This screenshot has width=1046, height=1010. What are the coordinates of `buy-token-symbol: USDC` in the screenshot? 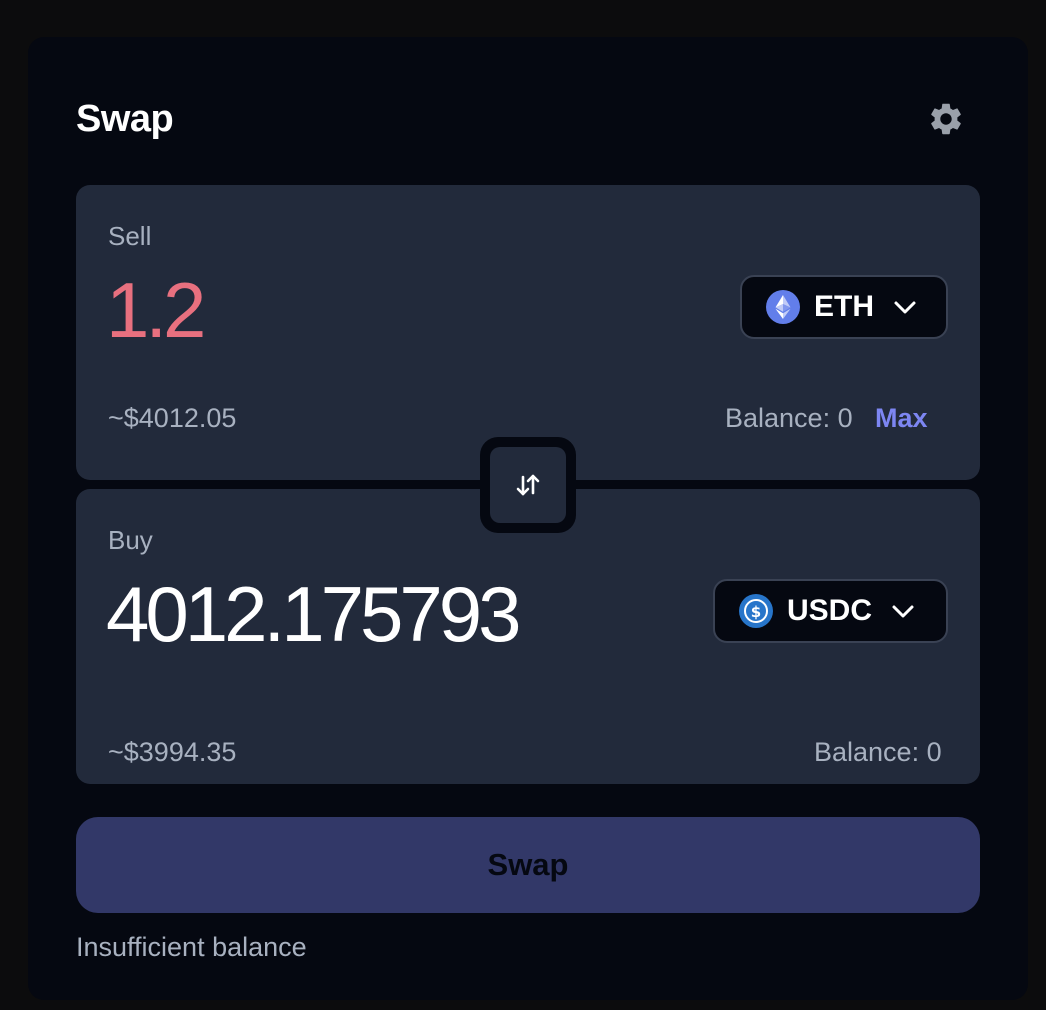 It's located at (830, 610).